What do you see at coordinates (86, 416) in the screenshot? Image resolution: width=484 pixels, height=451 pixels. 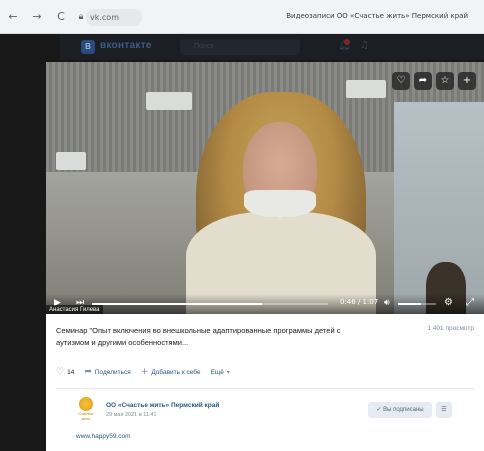 I see `avatar-label: Счастье жить` at bounding box center [86, 416].